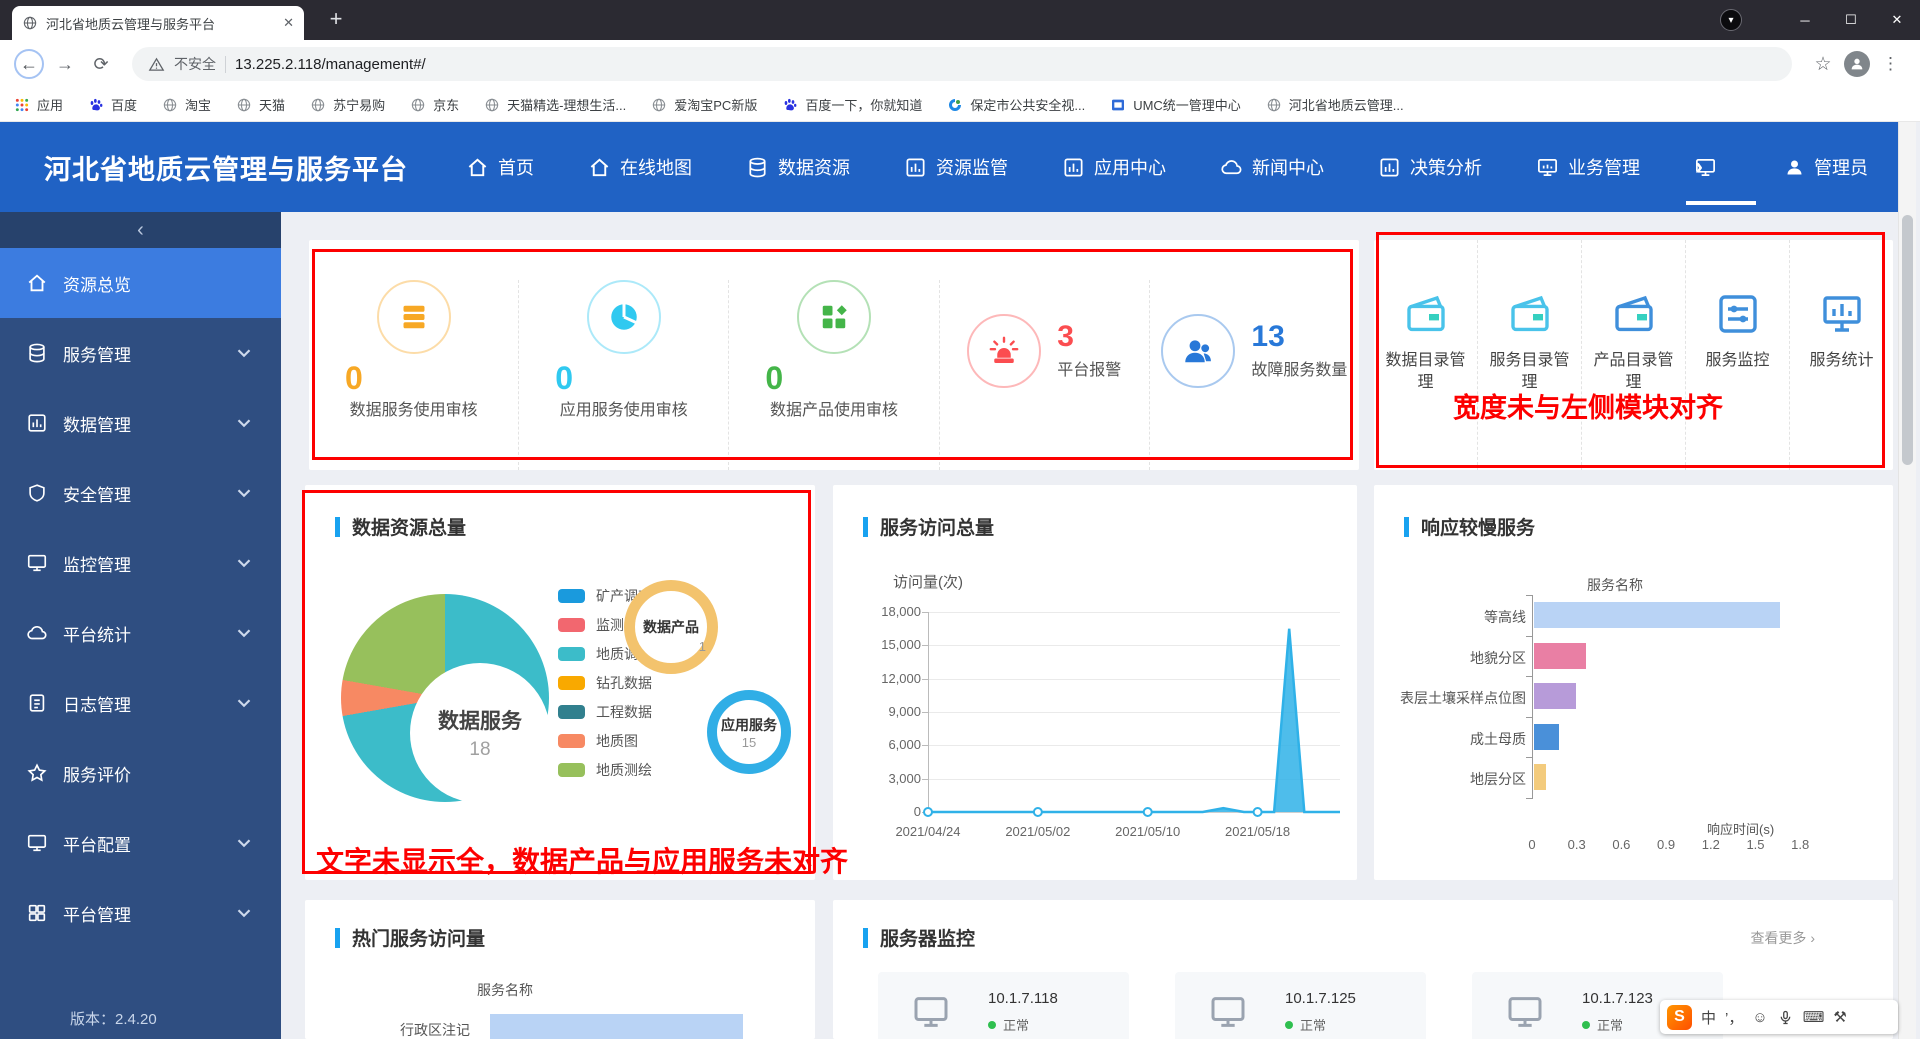 The image size is (1920, 1039). I want to click on sidebar-item-数据管理: 数据管理, so click(140, 423).